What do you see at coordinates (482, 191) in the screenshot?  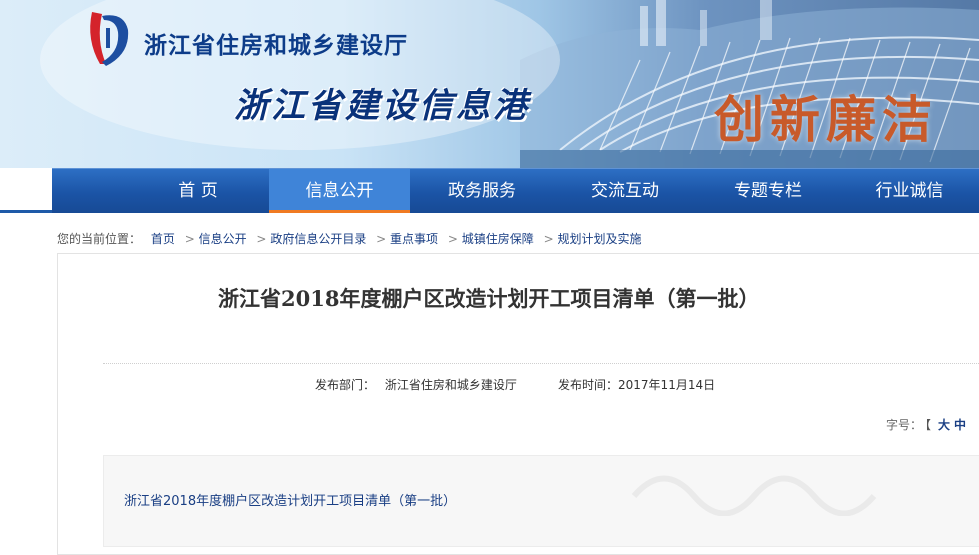 I see `nav-item-government-services: 政务服务` at bounding box center [482, 191].